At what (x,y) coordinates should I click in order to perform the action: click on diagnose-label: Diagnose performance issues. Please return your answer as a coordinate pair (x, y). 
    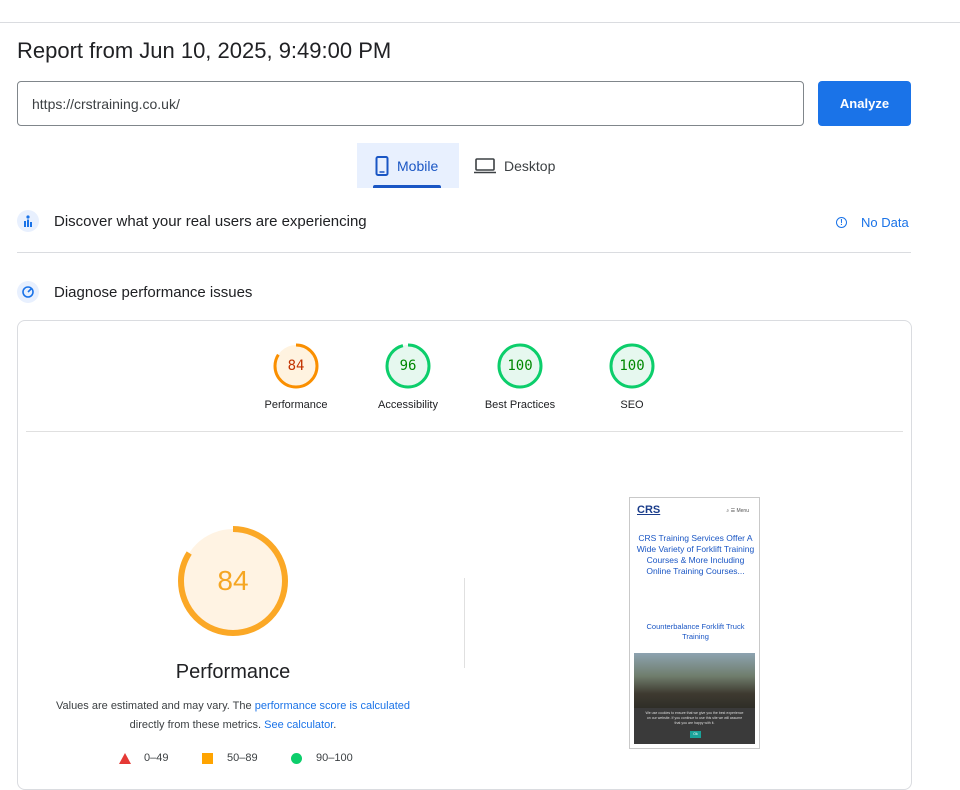
    Looking at the image, I should click on (153, 292).